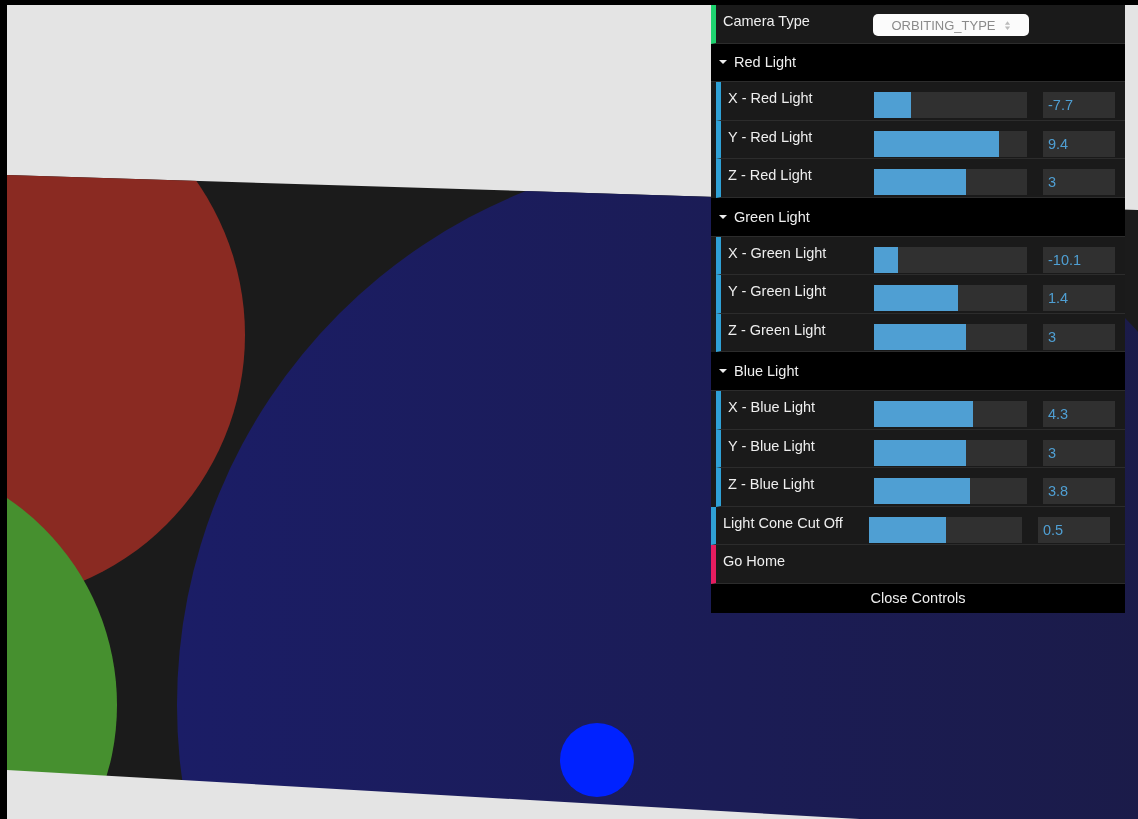 The height and width of the screenshot is (819, 1138). What do you see at coordinates (1079, 105) in the screenshot?
I see `value-field: -7.7` at bounding box center [1079, 105].